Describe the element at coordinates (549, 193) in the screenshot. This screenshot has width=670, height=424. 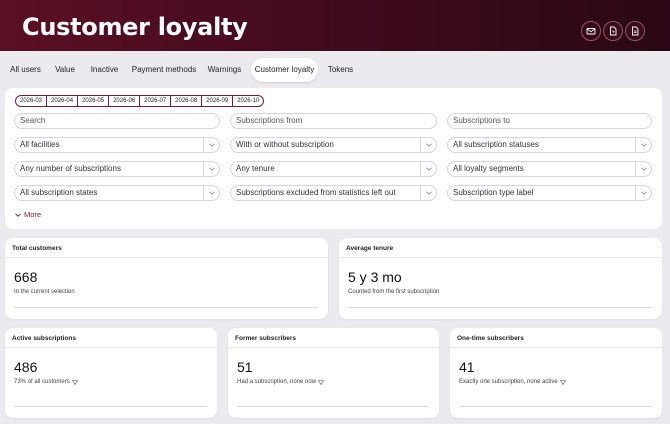
I see `subscription-type-label-select: Subscription type label` at that location.